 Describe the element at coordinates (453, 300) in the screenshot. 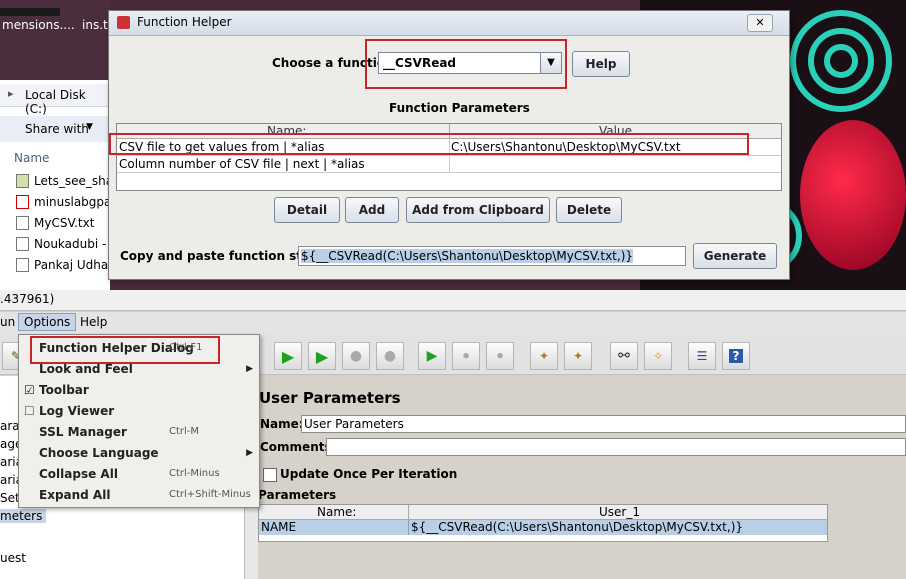

I see `jmeter-titlebar: .437961)` at that location.